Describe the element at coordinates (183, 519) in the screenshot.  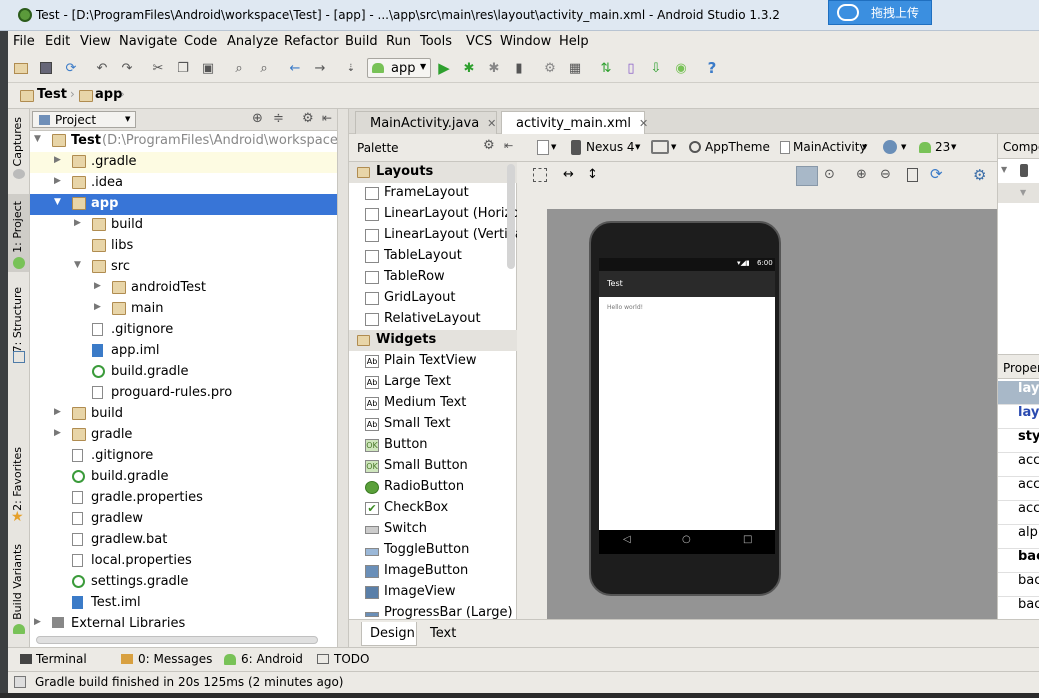
I see `tree-item-gradlew: gradlew` at that location.